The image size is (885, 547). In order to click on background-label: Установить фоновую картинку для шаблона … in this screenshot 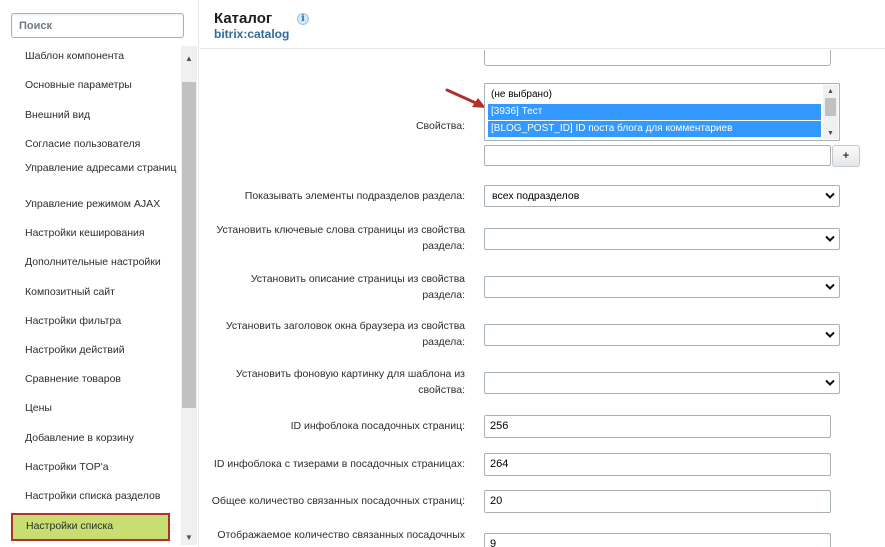, I will do `click(350, 382)`.